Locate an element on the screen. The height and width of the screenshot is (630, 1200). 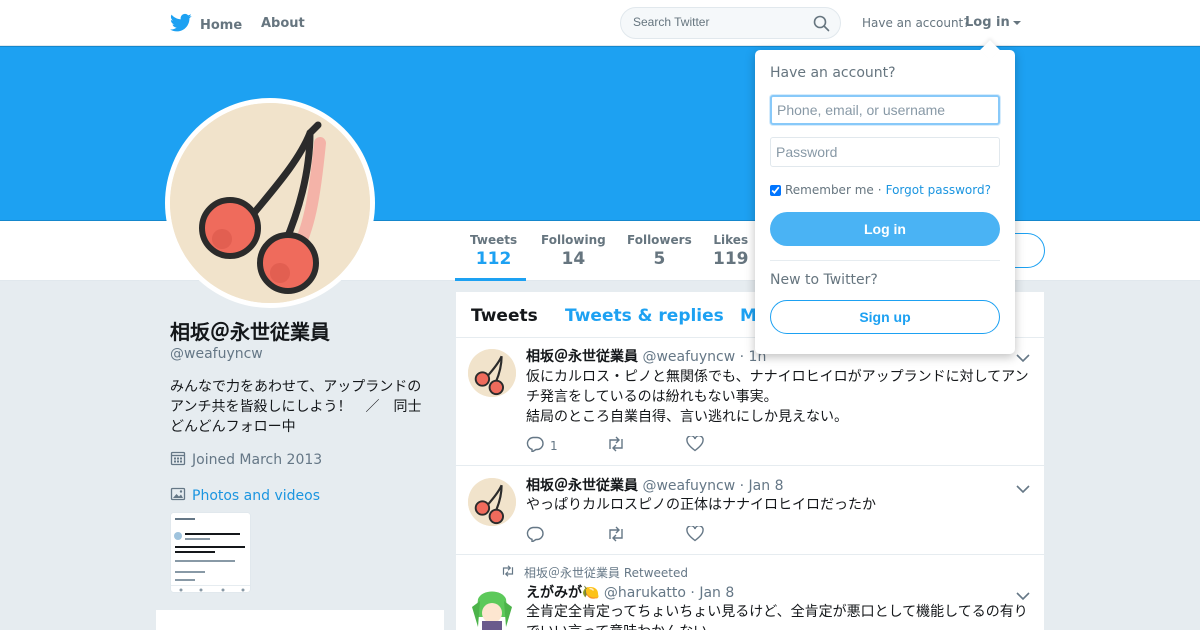
login-dropdown-title: Have an account? is located at coordinates (833, 73).